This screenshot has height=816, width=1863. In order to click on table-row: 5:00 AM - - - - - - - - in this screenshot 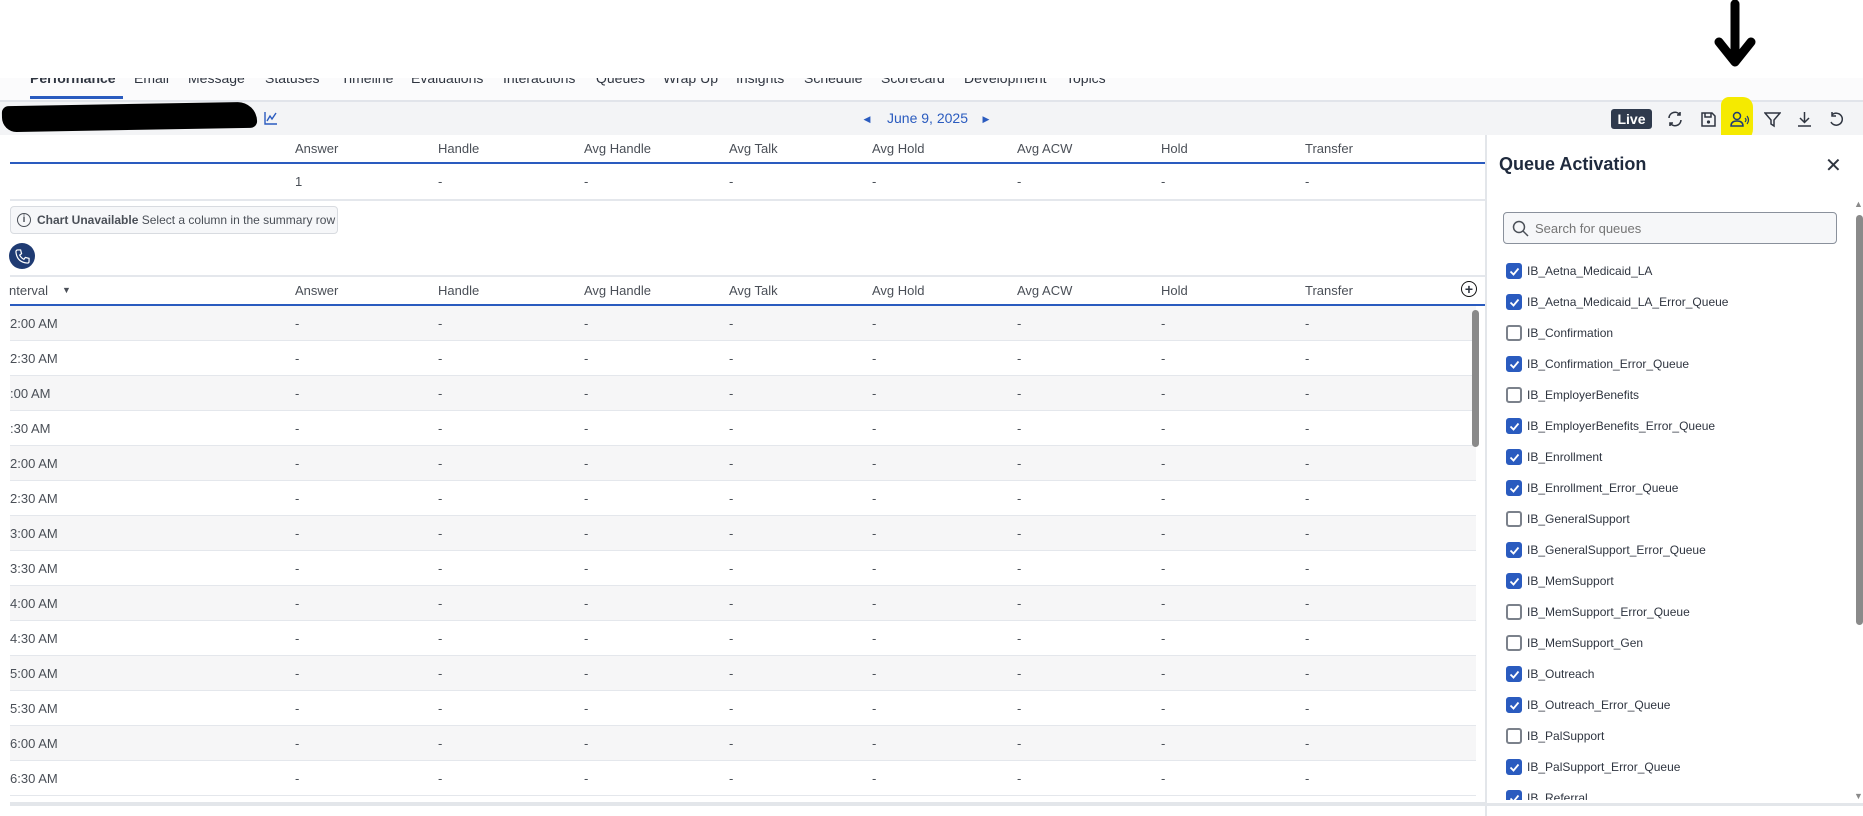, I will do `click(743, 673)`.